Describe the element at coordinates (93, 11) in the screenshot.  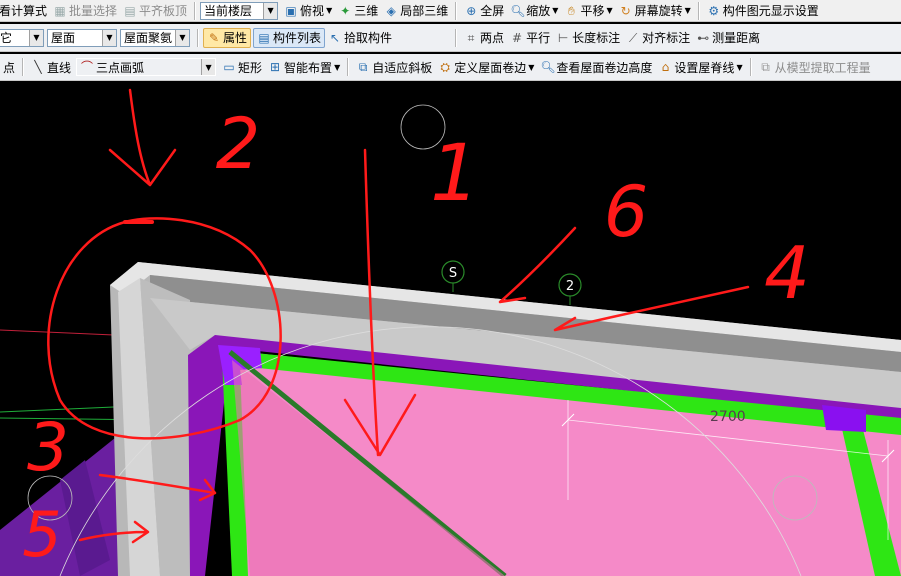
I see `batch-select-label: 批量选择` at that location.